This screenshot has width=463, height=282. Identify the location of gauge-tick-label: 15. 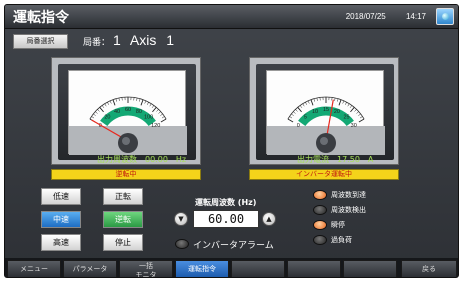
(326, 110).